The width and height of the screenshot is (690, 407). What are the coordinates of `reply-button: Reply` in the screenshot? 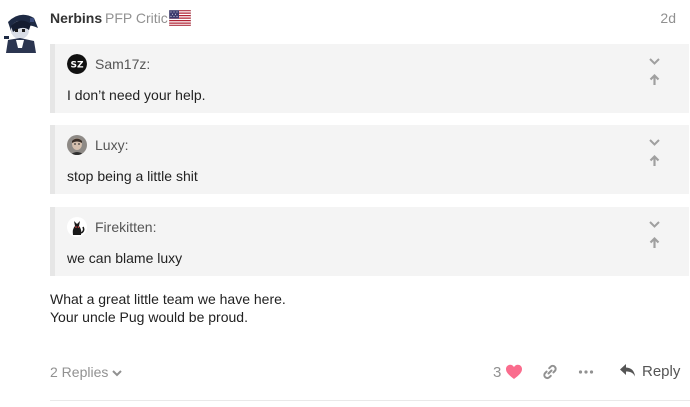 It's located at (649, 373).